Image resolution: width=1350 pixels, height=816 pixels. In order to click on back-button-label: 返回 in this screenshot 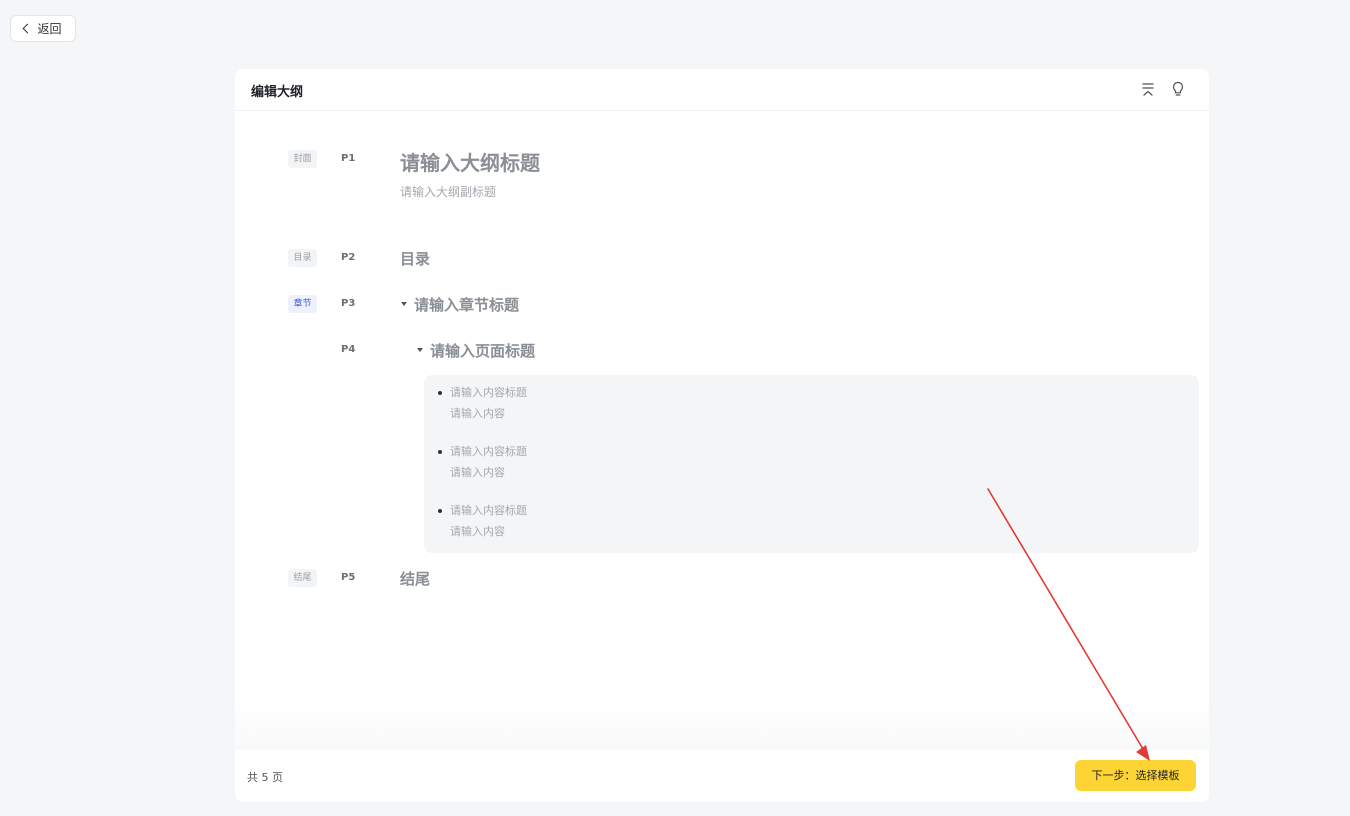, I will do `click(49, 29)`.